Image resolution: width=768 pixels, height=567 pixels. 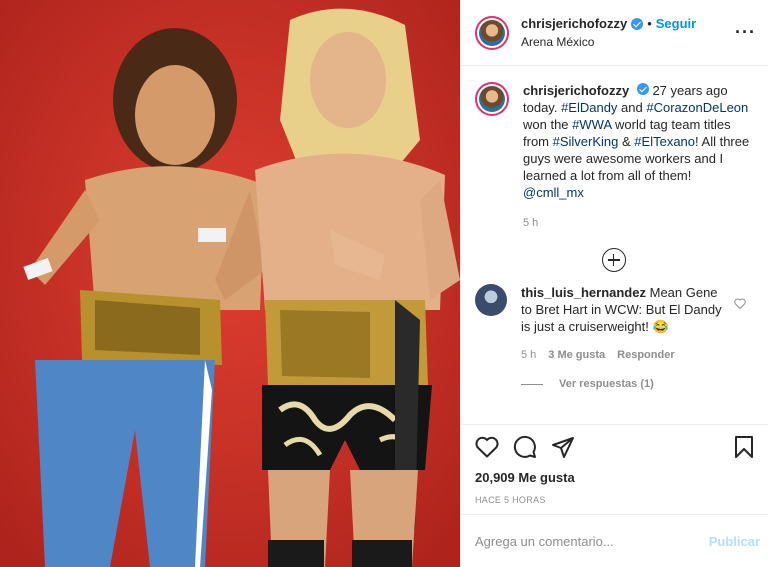 I want to click on follow-button: Seguir, so click(x=676, y=23).